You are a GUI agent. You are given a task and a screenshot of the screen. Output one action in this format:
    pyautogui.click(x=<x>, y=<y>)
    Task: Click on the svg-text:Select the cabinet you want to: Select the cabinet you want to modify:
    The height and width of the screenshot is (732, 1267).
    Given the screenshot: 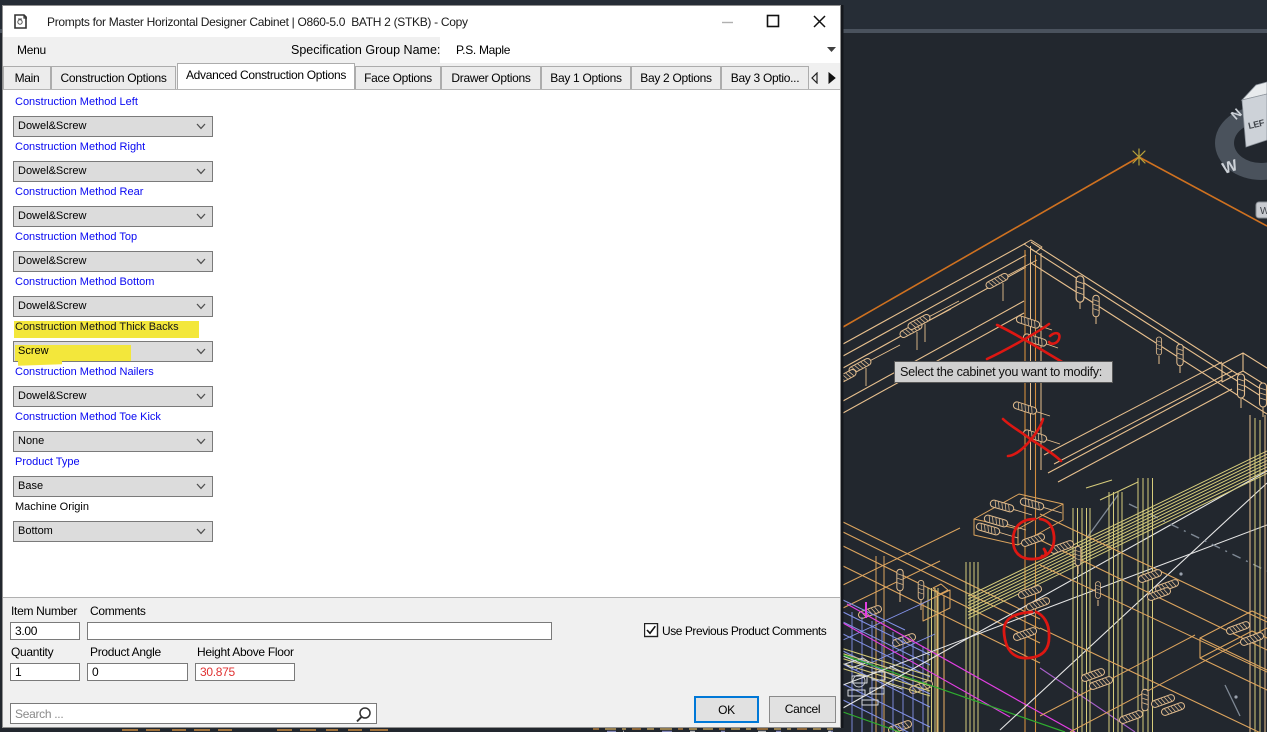 What is the action you would take?
    pyautogui.click(x=1001, y=371)
    